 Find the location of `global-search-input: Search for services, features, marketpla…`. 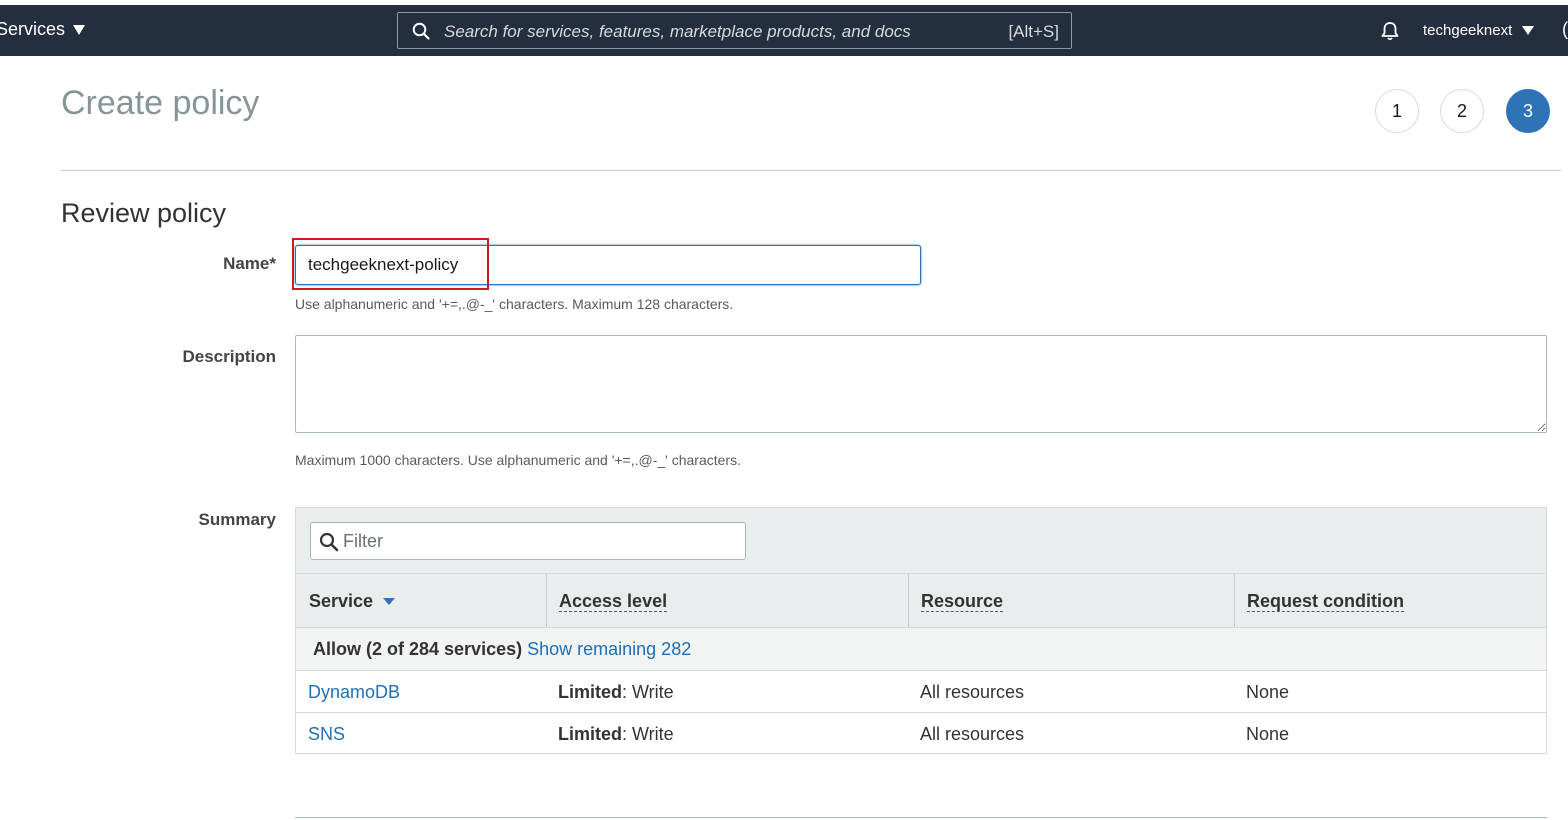

global-search-input: Search for services, features, marketpla… is located at coordinates (734, 30).